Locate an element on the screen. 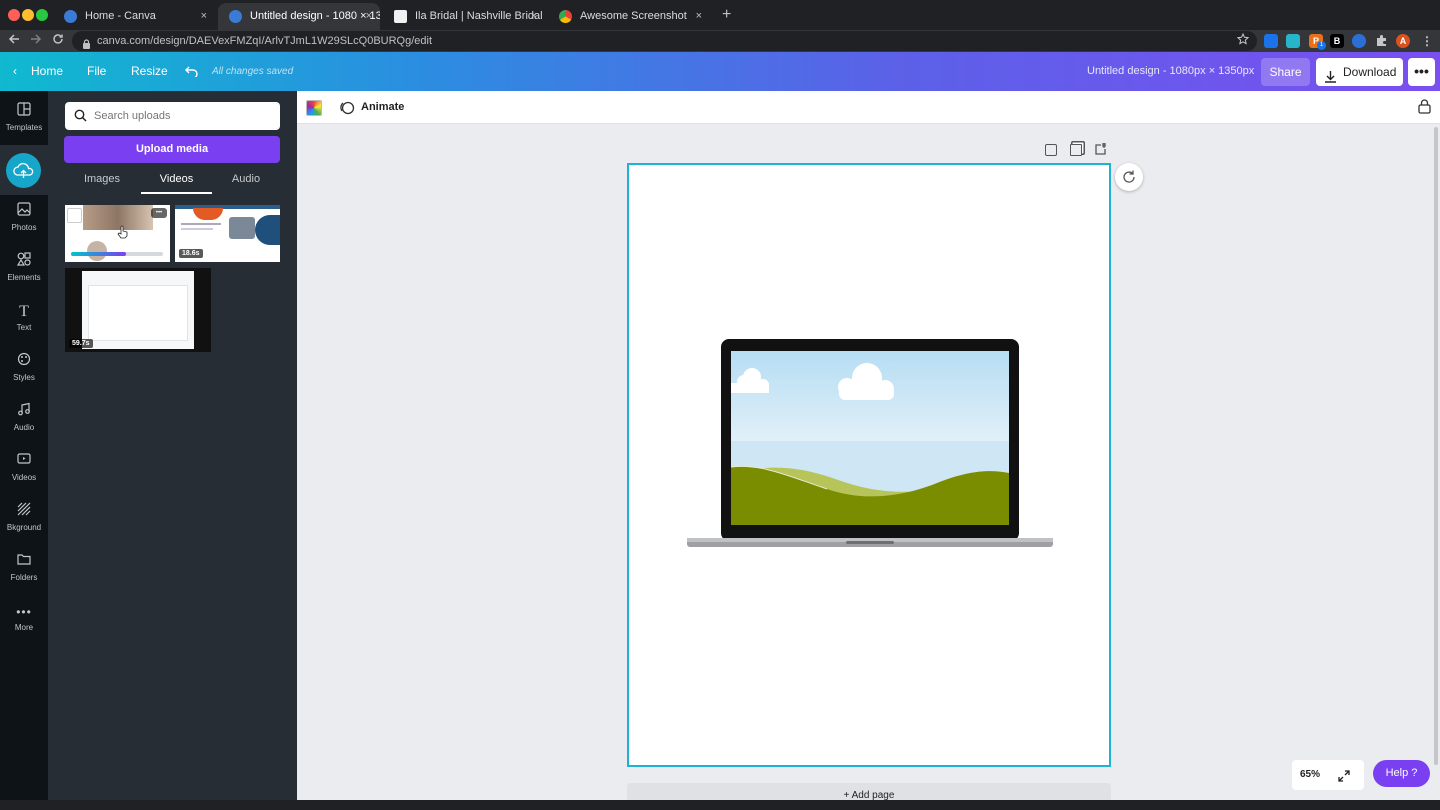  video-preview is located at coordinates (138, 310).